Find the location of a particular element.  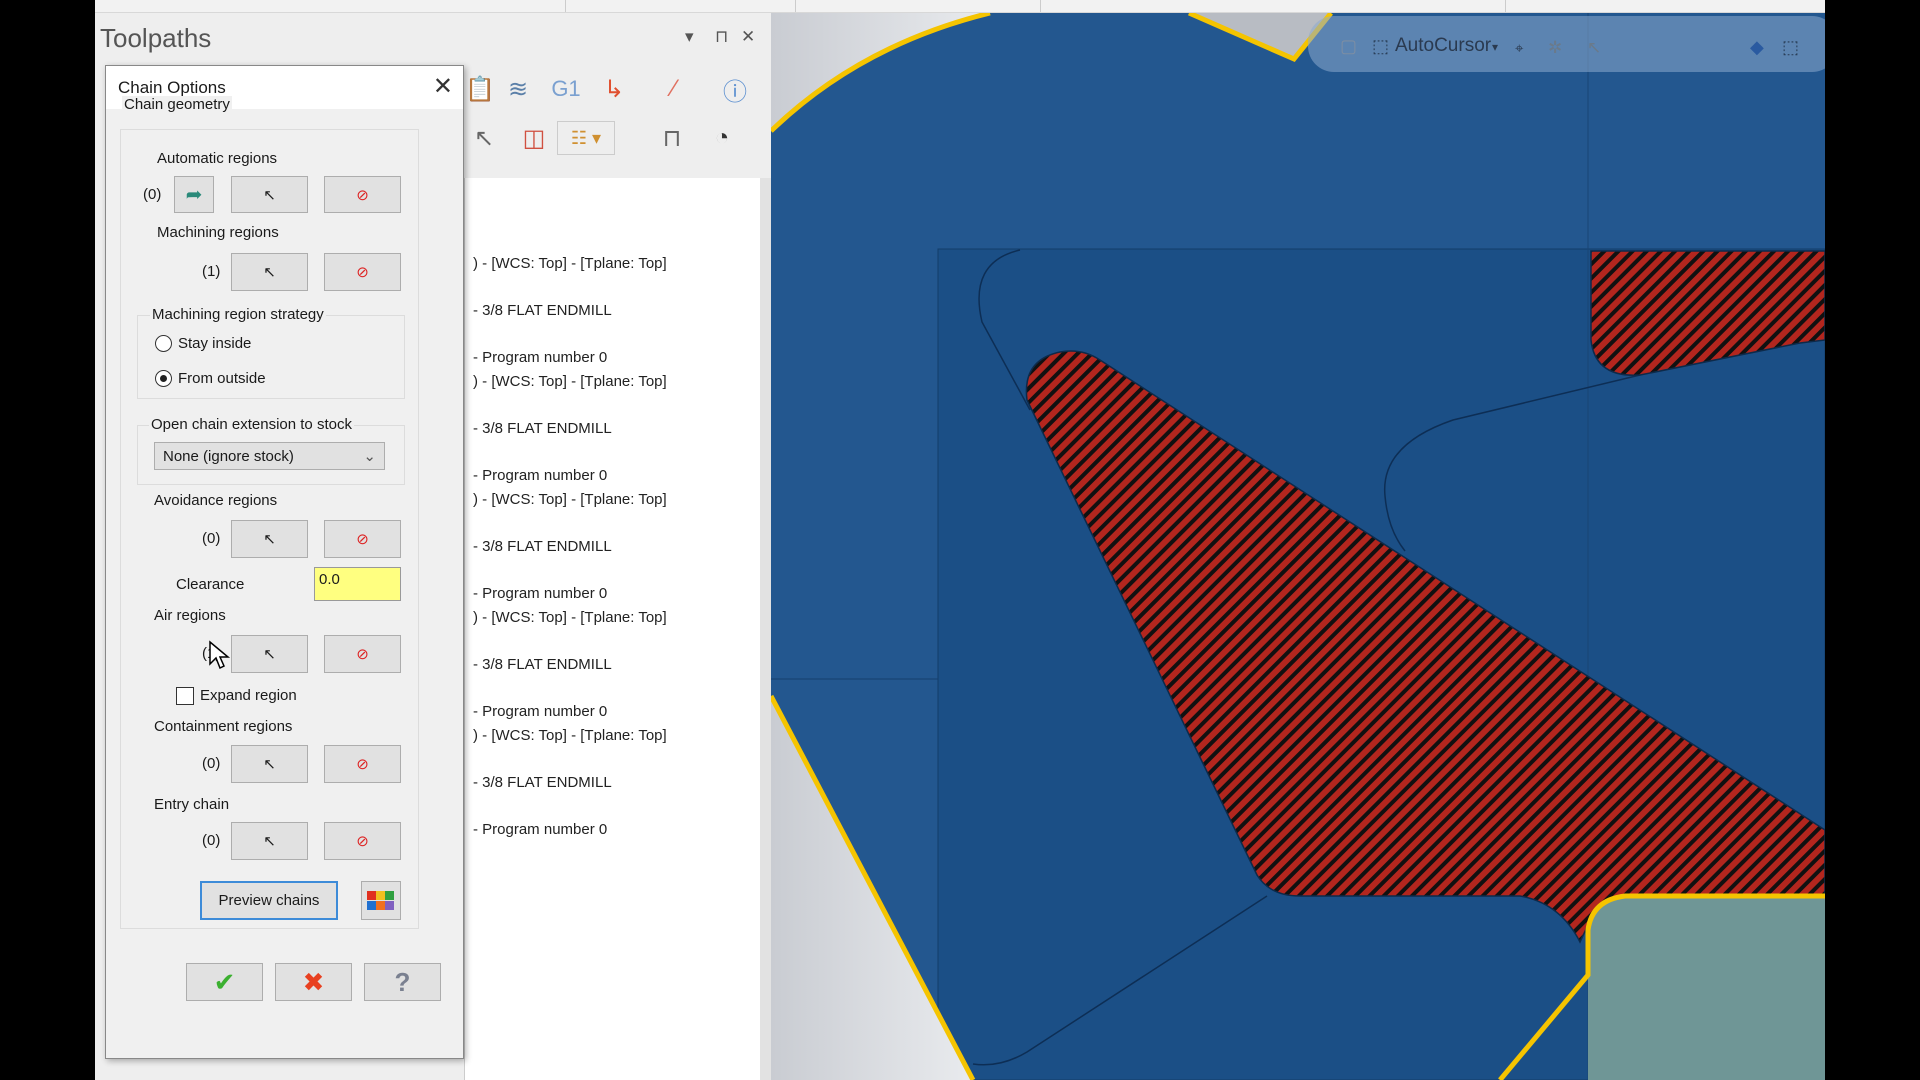

auto-detect-button: ➦ is located at coordinates (194, 194).